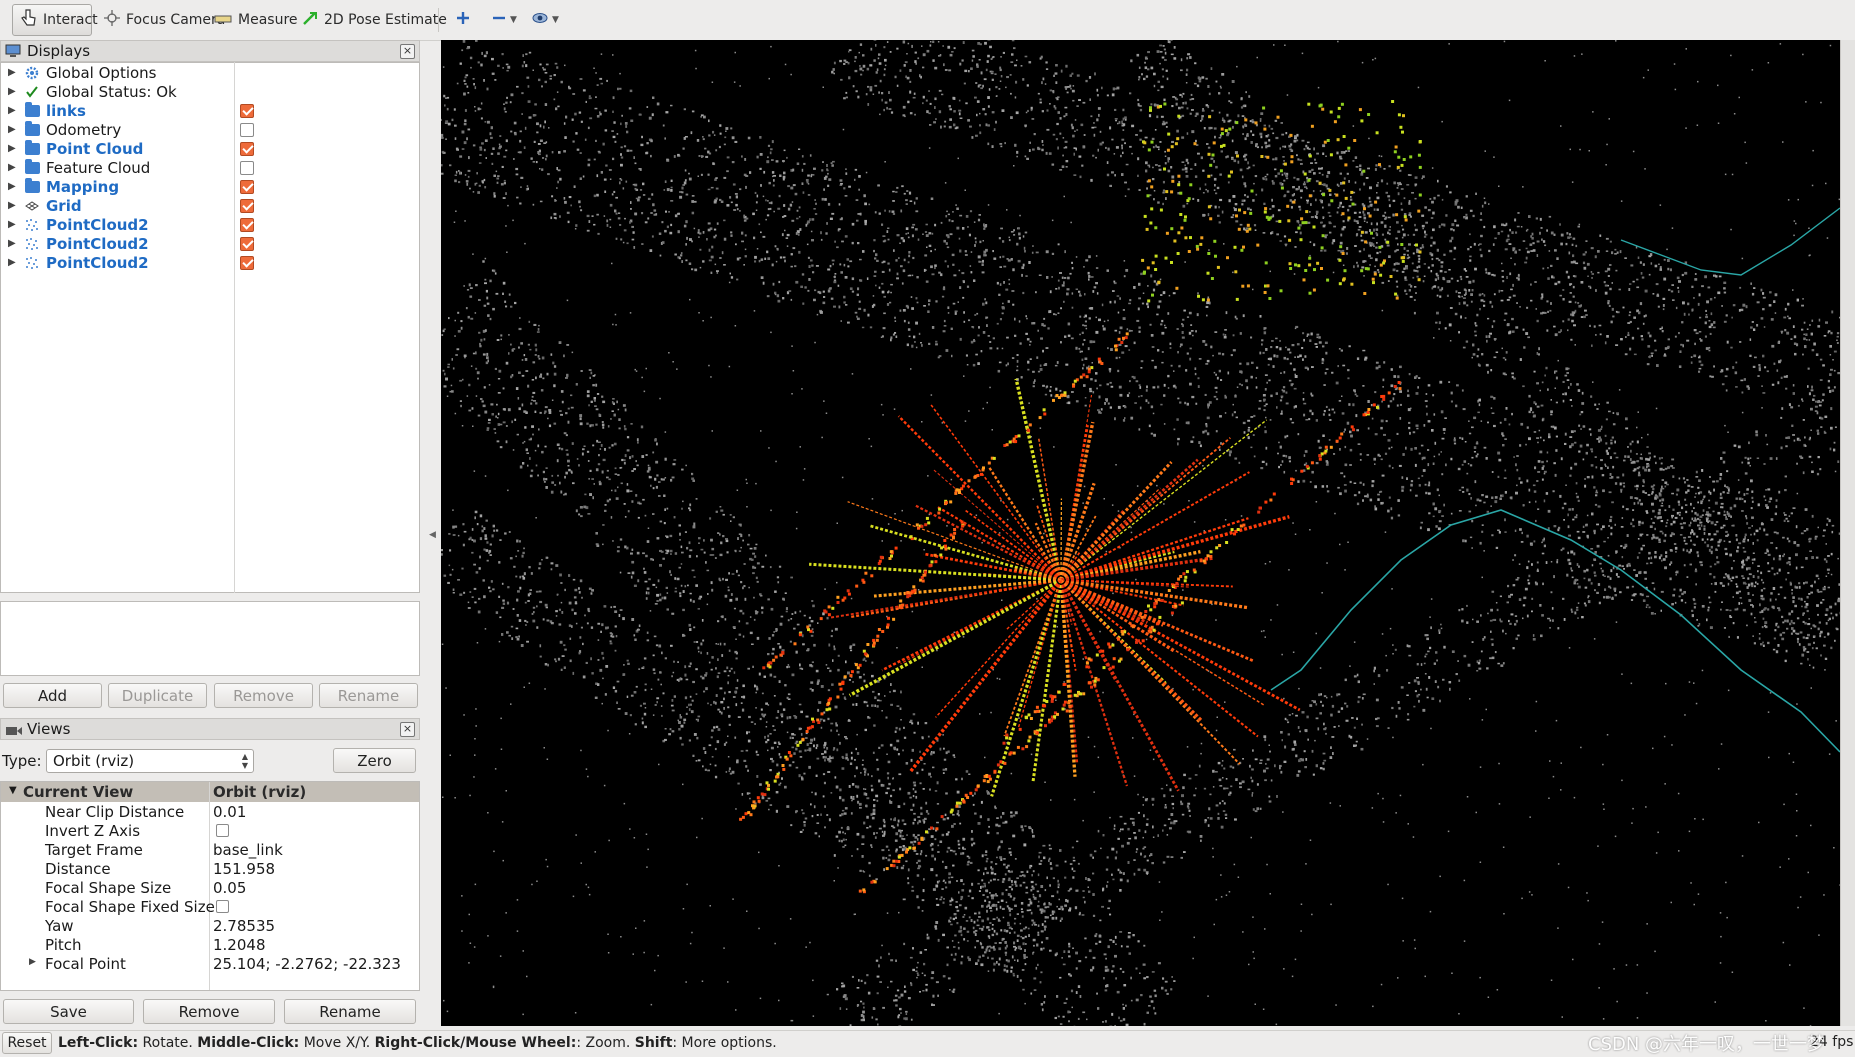 The height and width of the screenshot is (1057, 1855). Describe the element at coordinates (350, 1011) in the screenshot. I see `rename-view-button: Rename` at that location.